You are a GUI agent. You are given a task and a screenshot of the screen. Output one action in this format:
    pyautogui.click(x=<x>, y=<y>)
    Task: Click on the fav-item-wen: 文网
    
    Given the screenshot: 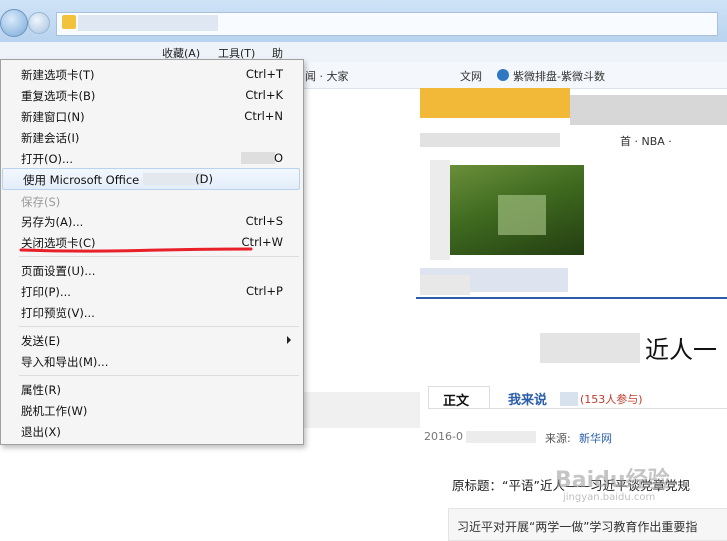 What is the action you would take?
    pyautogui.click(x=471, y=76)
    